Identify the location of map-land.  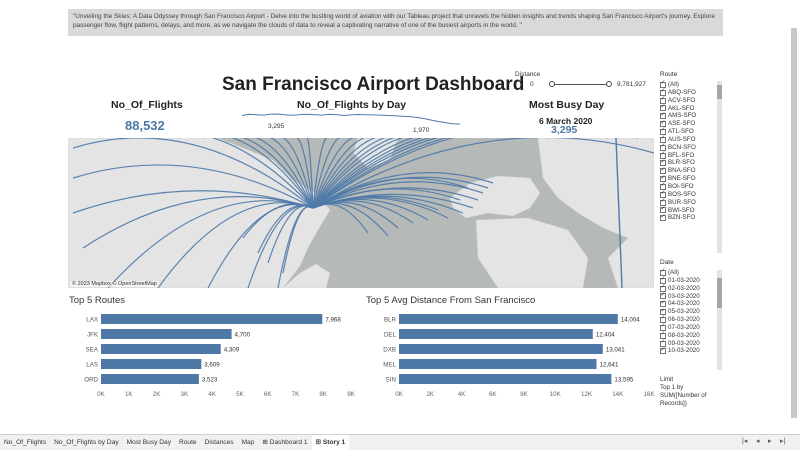
(532, 252).